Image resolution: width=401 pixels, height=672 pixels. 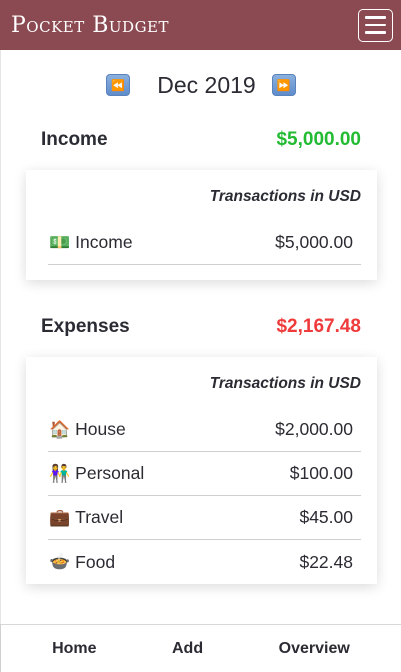 I want to click on row-label: Food, so click(x=95, y=561).